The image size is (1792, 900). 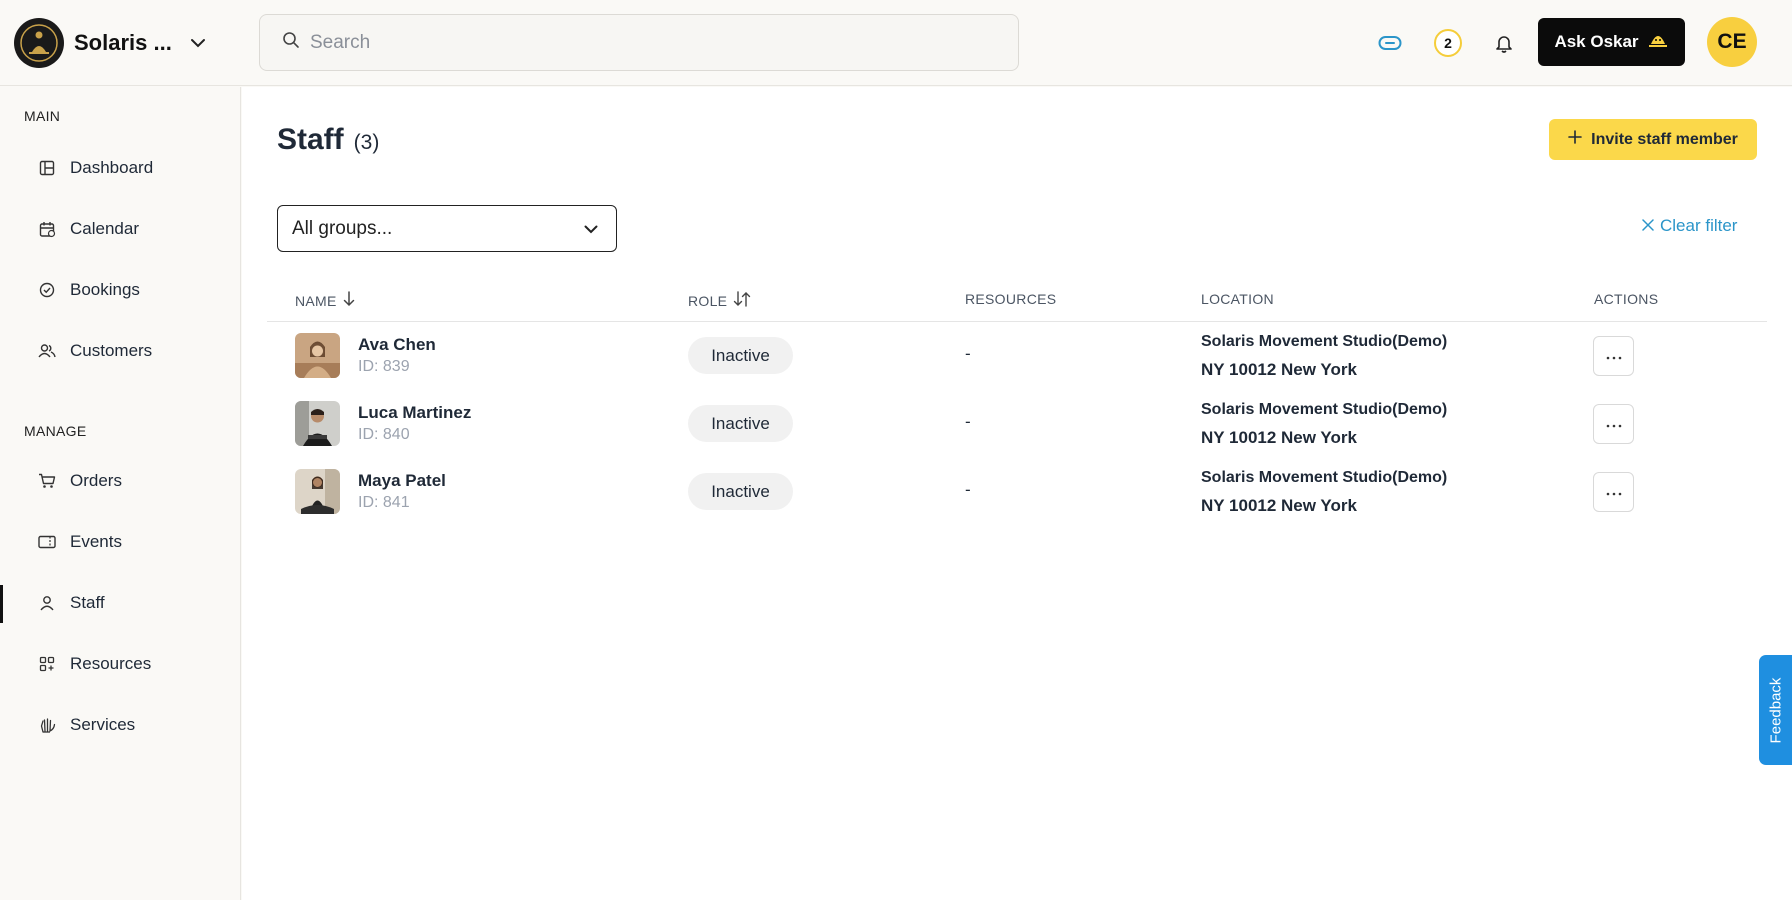 What do you see at coordinates (104, 228) in the screenshot?
I see `sidebar-item-label: Calendar` at bounding box center [104, 228].